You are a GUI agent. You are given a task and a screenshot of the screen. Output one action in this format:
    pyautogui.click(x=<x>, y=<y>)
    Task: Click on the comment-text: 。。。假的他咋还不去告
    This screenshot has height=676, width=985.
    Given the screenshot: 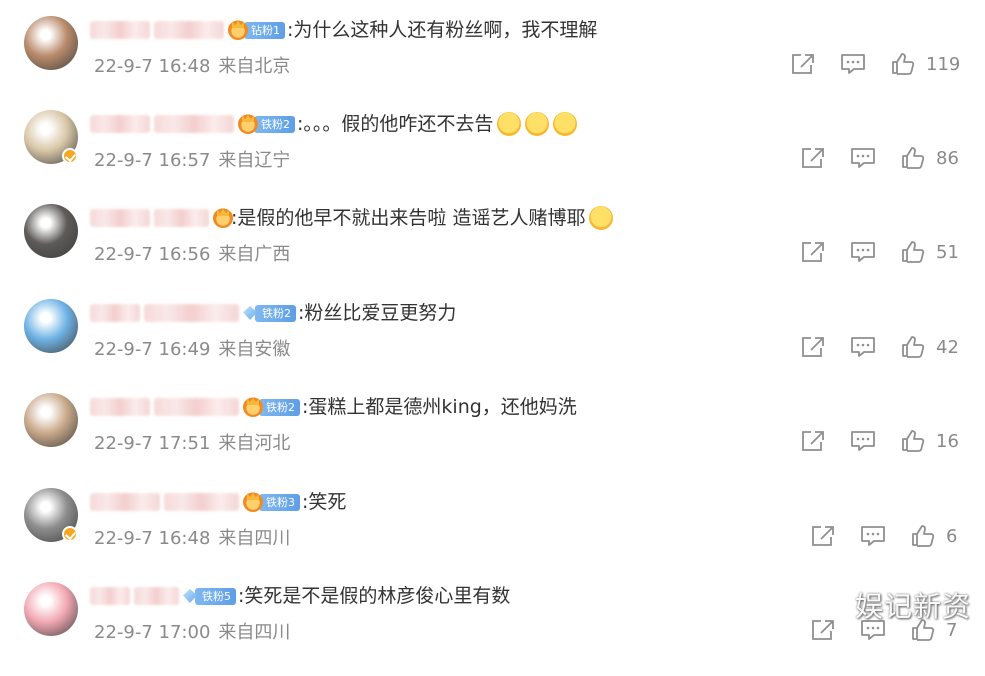 What is the action you would take?
    pyautogui.click(x=398, y=124)
    